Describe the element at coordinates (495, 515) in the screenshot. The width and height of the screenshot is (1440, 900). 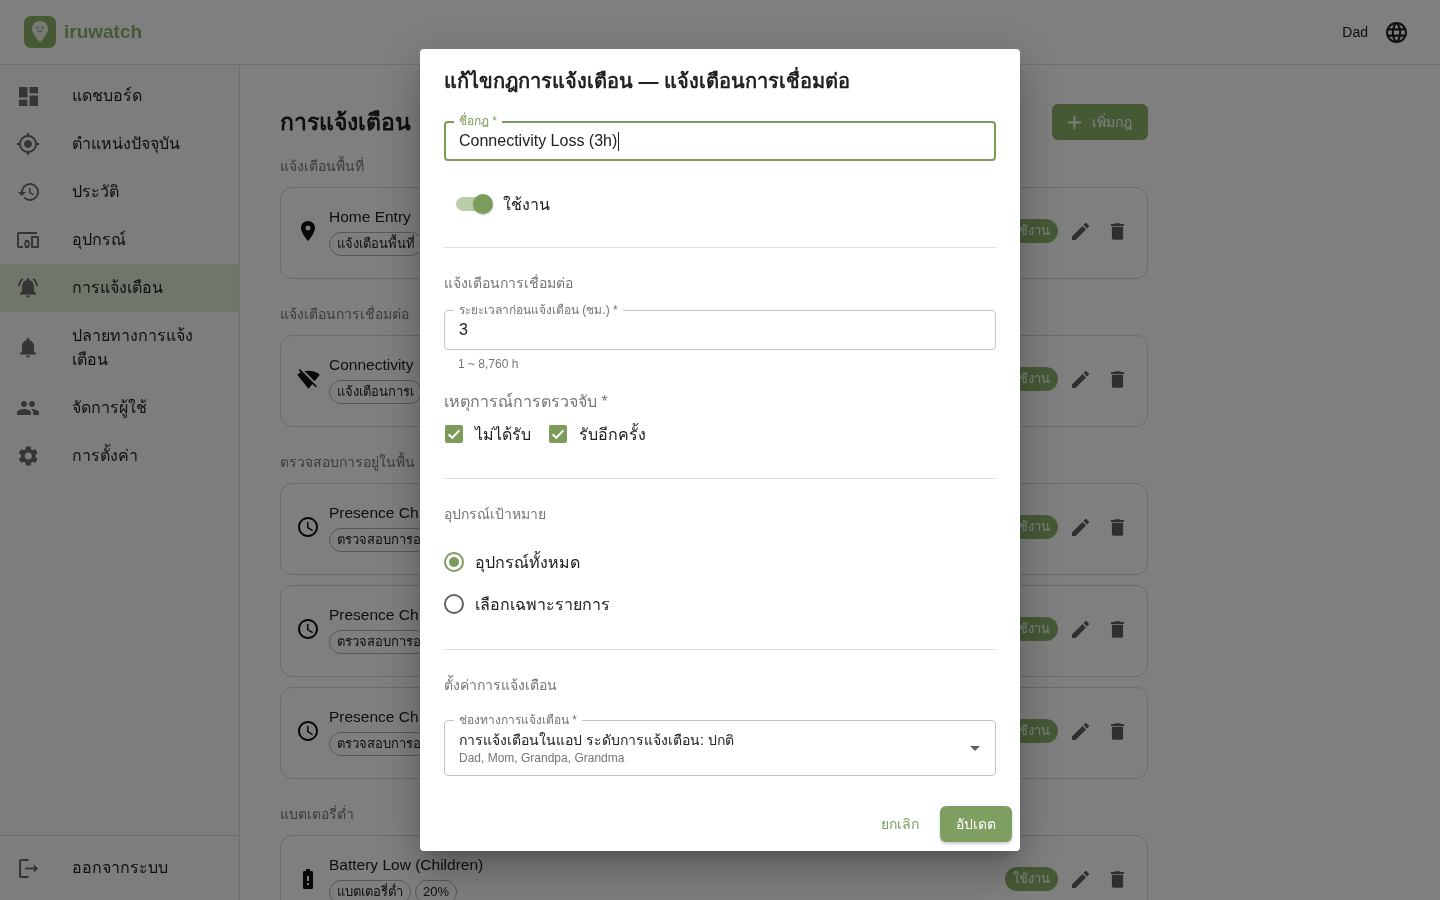
I see `section-heading: อุปกรณ์เป้าหมาย` at that location.